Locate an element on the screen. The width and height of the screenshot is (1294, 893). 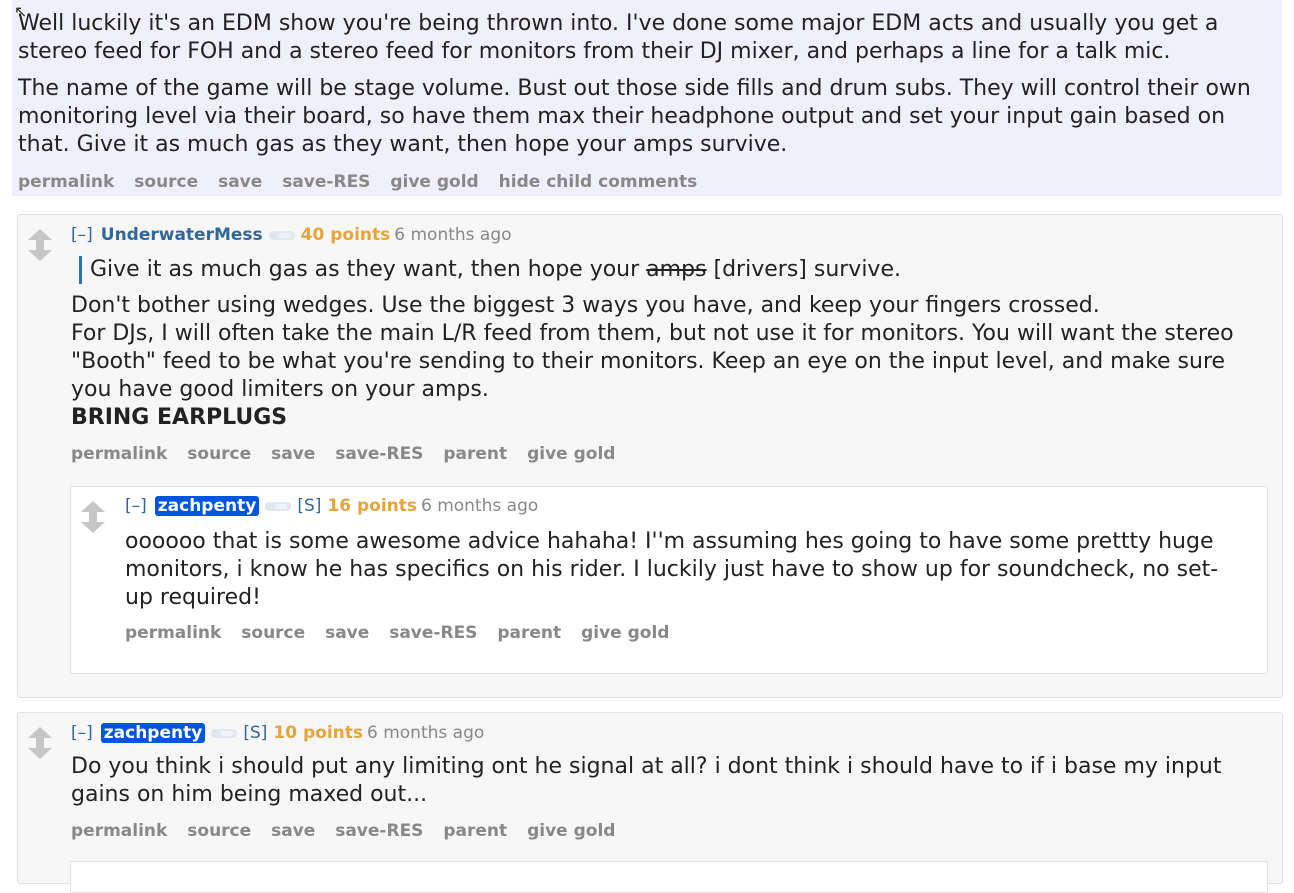
comment-tagline: [–] zachpenty [S] 10 points 6 months ago is located at coordinates (277, 733).